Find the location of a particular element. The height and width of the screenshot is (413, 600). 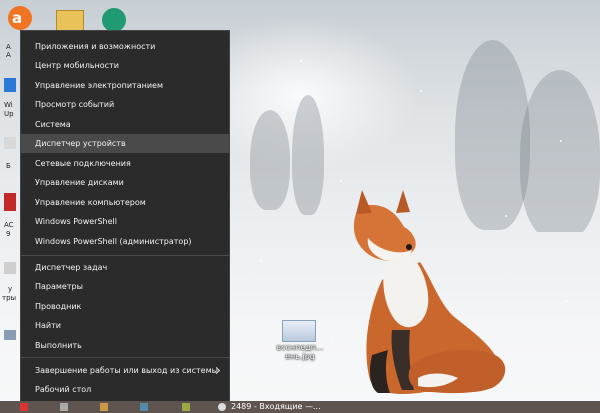

menu-item-powershell-admin: Windows PowerShell (администратор) is located at coordinates (125, 241).